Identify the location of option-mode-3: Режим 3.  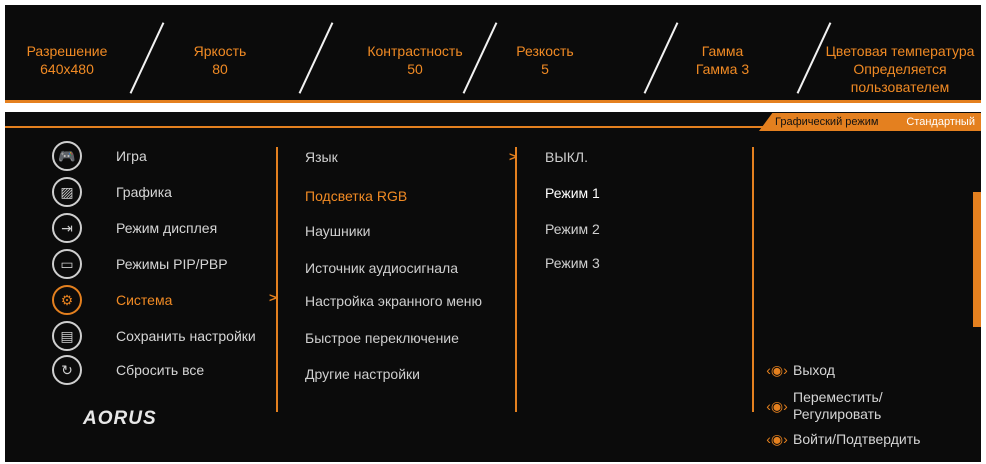
(572, 263).